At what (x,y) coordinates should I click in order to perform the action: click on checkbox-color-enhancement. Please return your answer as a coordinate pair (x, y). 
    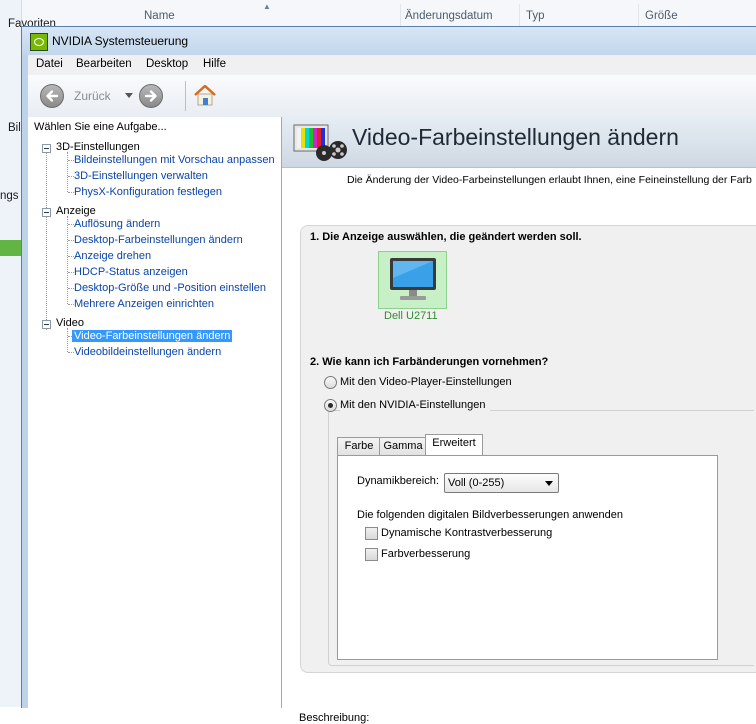
    Looking at the image, I should click on (371, 554).